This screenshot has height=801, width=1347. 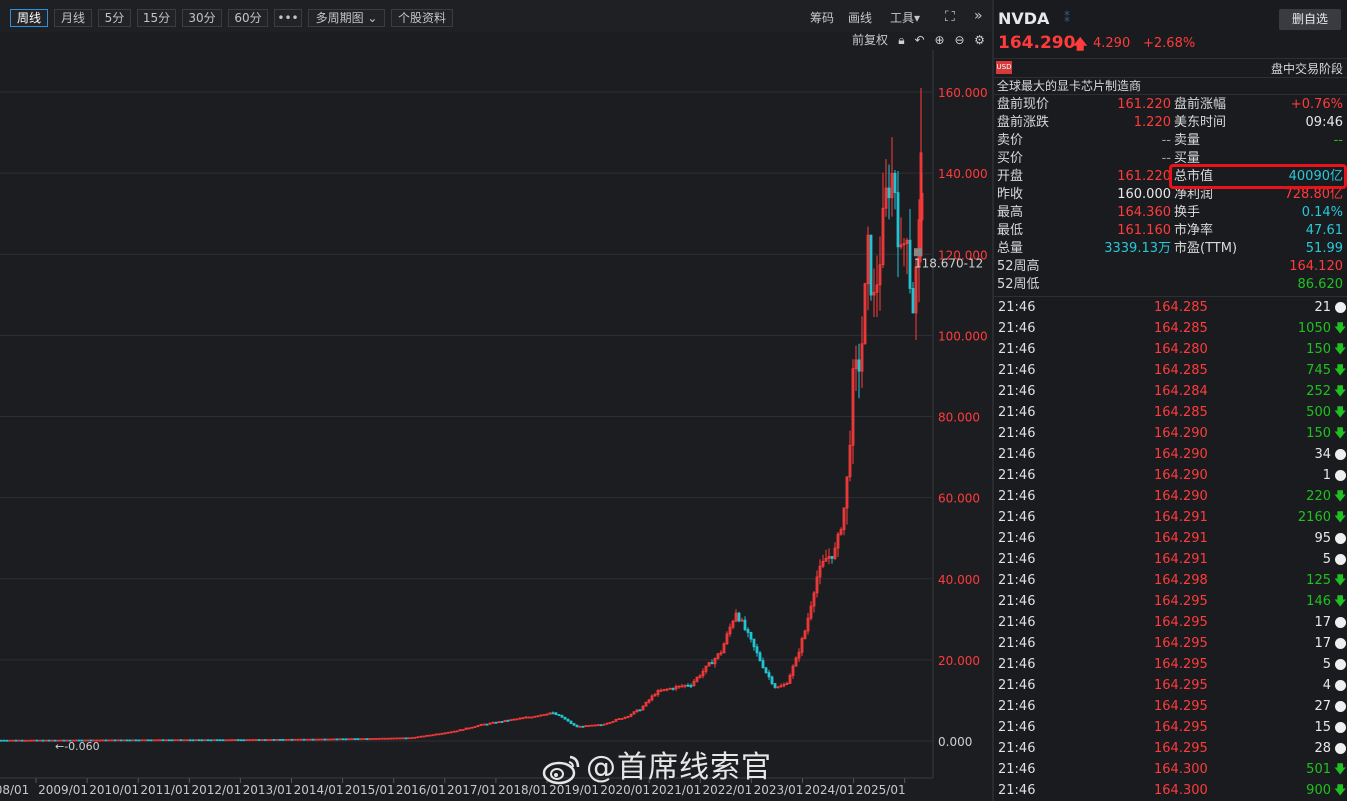 What do you see at coordinates (1338, 140) in the screenshot?
I see `quote-field-value: --` at bounding box center [1338, 140].